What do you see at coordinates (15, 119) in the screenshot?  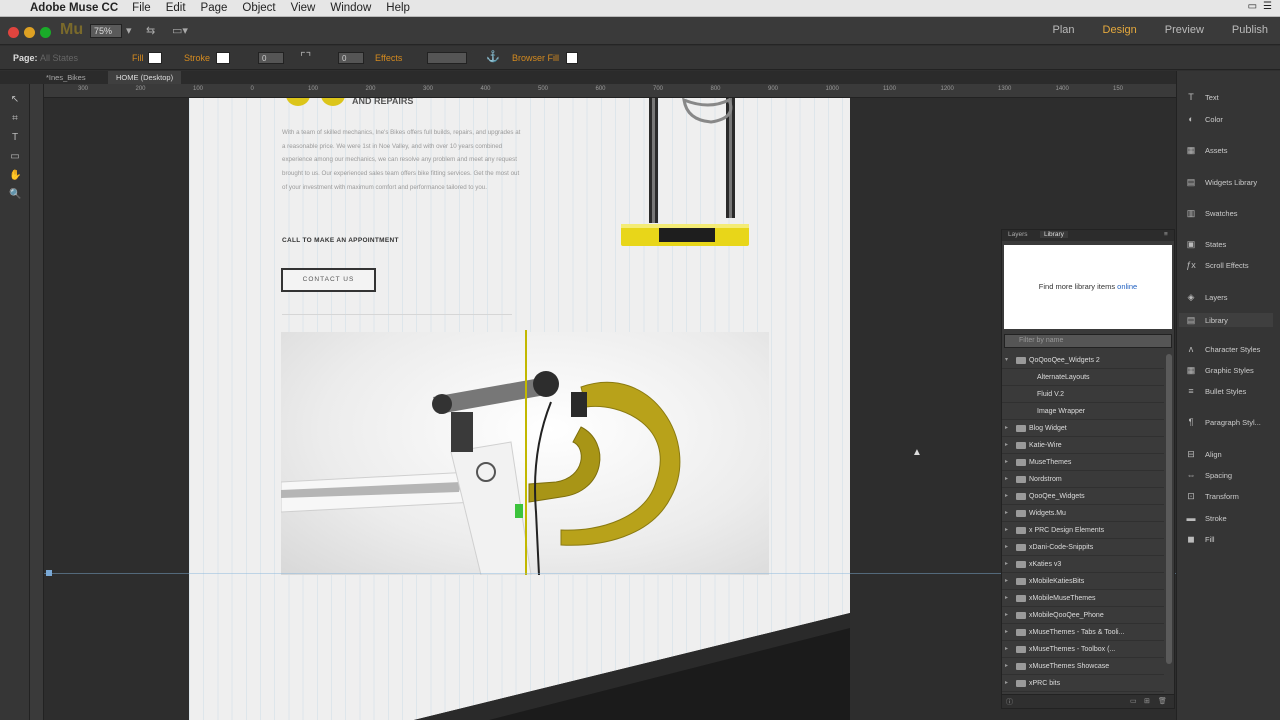 I see `crop-tool-icon: ⌗` at bounding box center [15, 119].